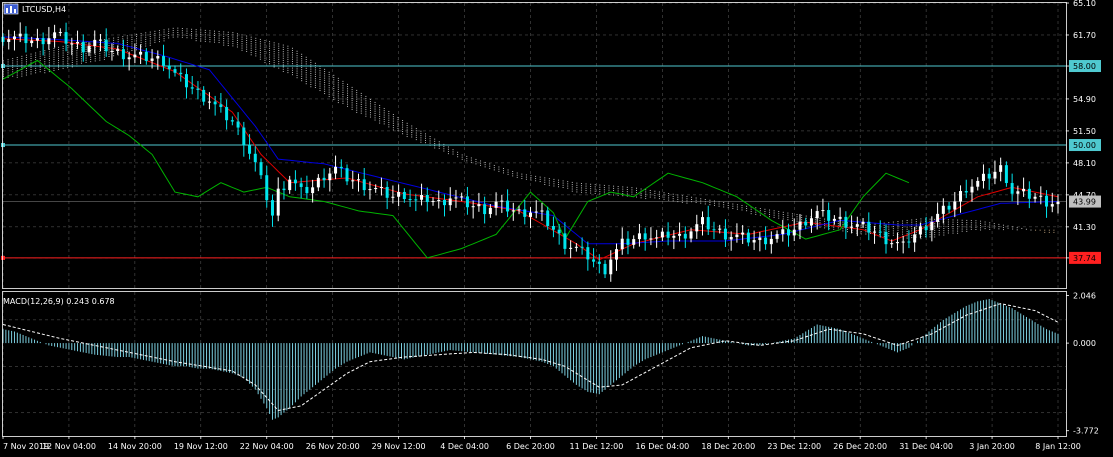 The image size is (1113, 457). I want to click on level-handle-50.00, so click(3, 145).